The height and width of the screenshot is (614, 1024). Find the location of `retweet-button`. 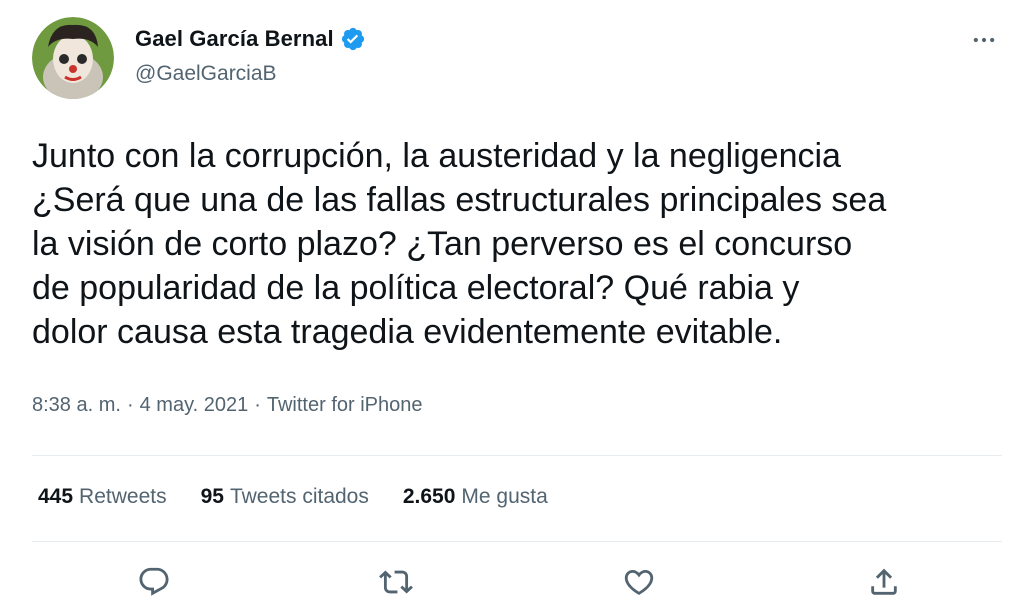

retweet-button is located at coordinates (396, 582).